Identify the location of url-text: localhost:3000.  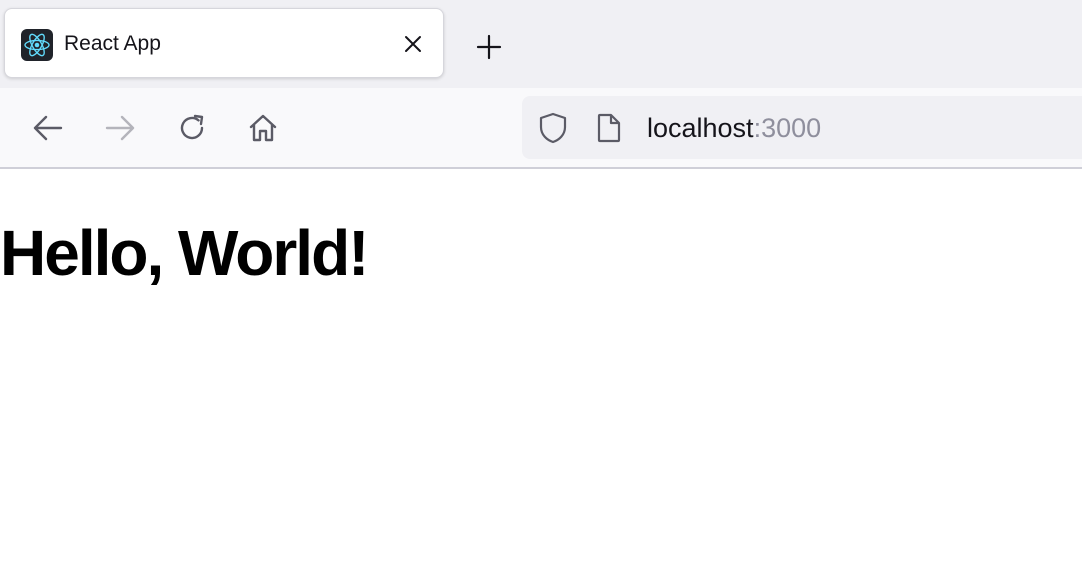
(734, 128).